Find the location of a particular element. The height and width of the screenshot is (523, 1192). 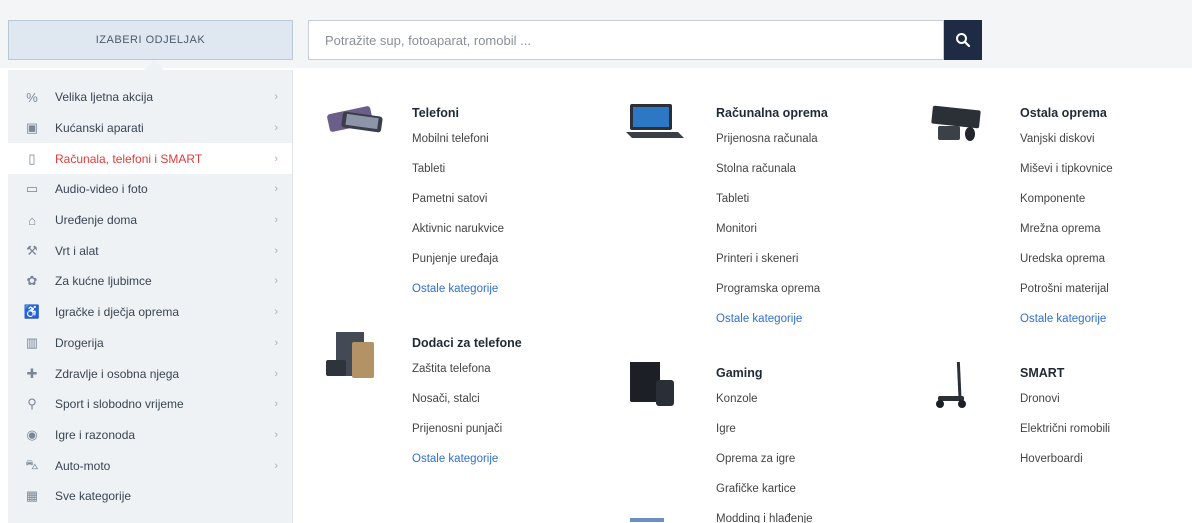

menu-item-label: Računala, telefoni i SMART is located at coordinates (129, 158).